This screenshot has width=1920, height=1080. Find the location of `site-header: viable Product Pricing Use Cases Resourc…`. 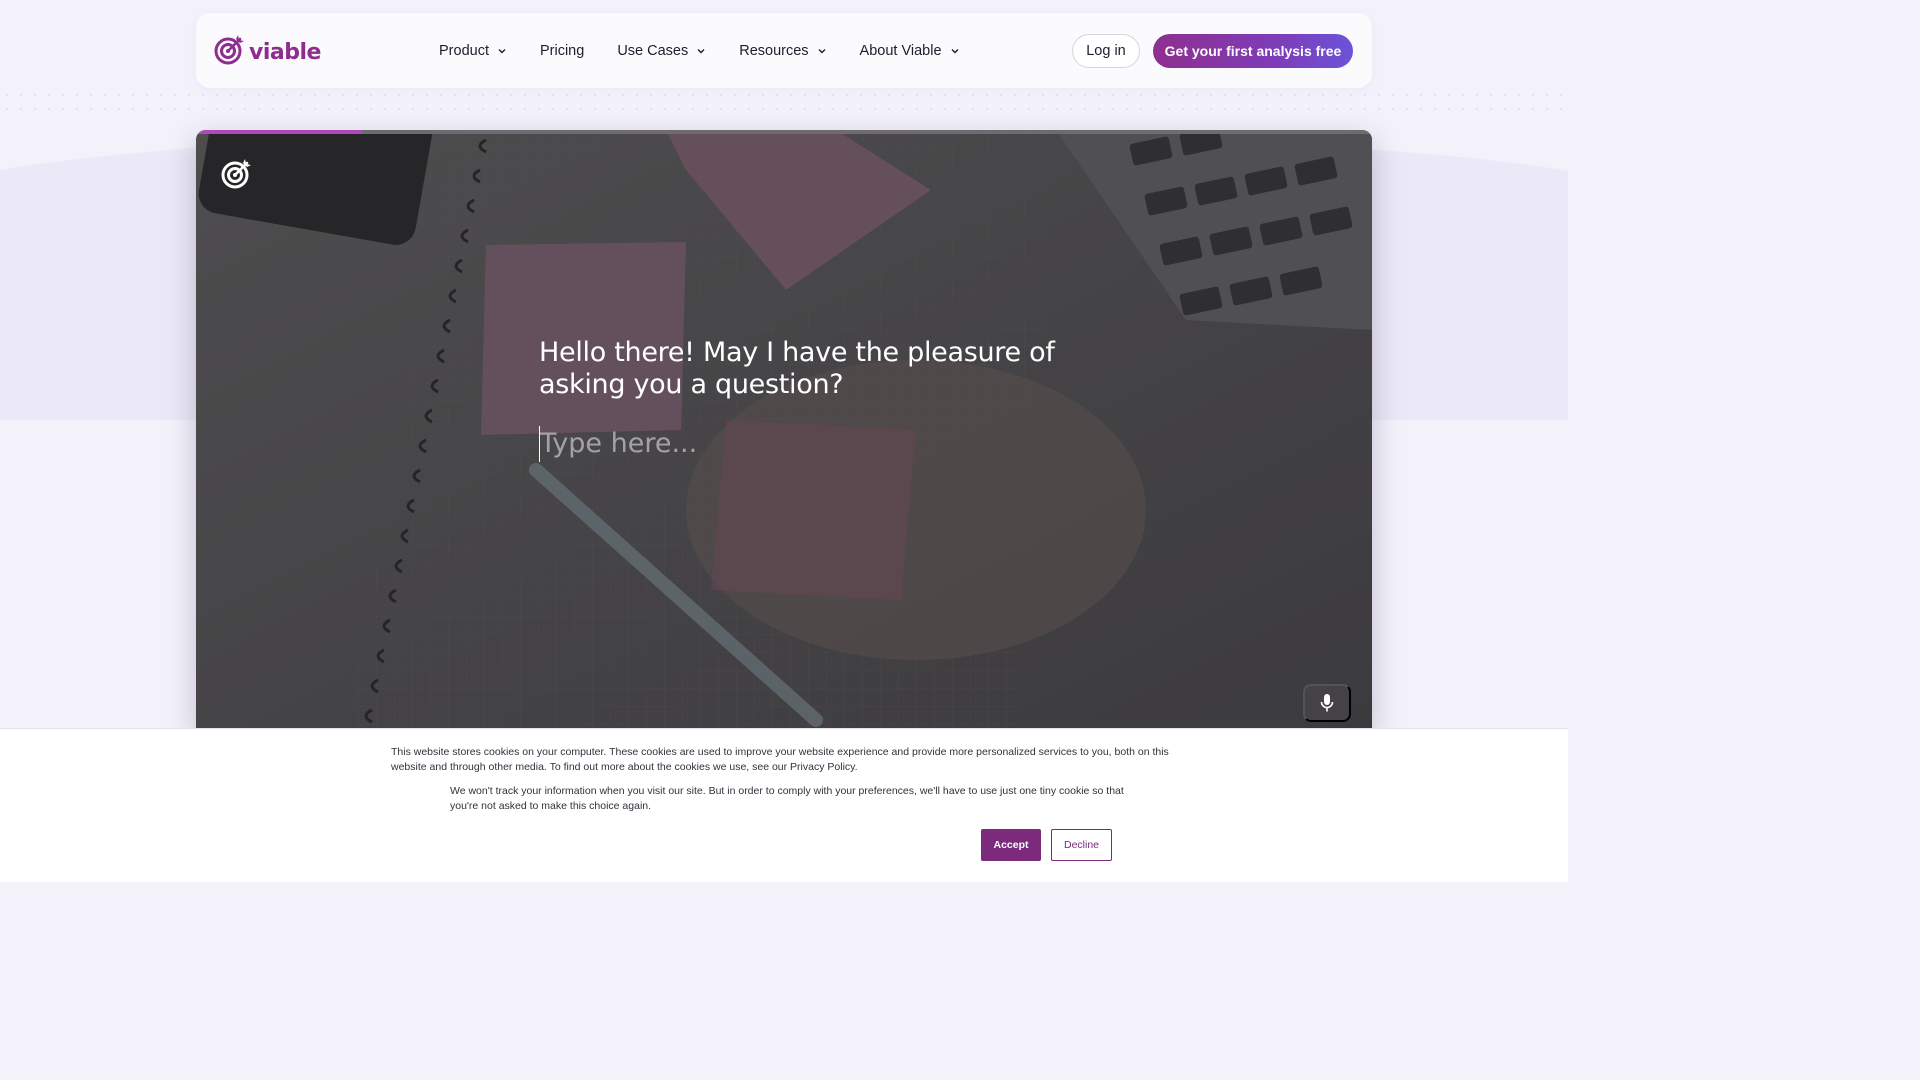

site-header: viable Product Pricing Use Cases Resourc… is located at coordinates (784, 50).